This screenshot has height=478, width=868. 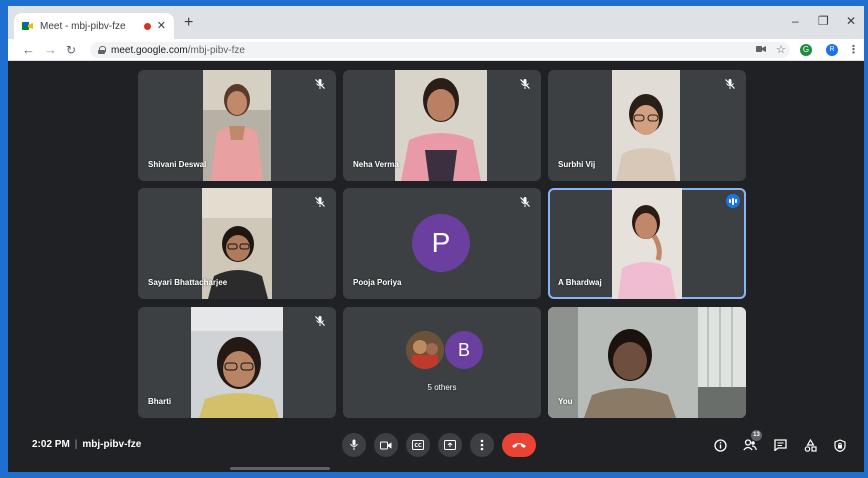 What do you see at coordinates (440, 50) in the screenshot?
I see `url-field: meet.google.com/mbj-pibv-fze` at bounding box center [440, 50].